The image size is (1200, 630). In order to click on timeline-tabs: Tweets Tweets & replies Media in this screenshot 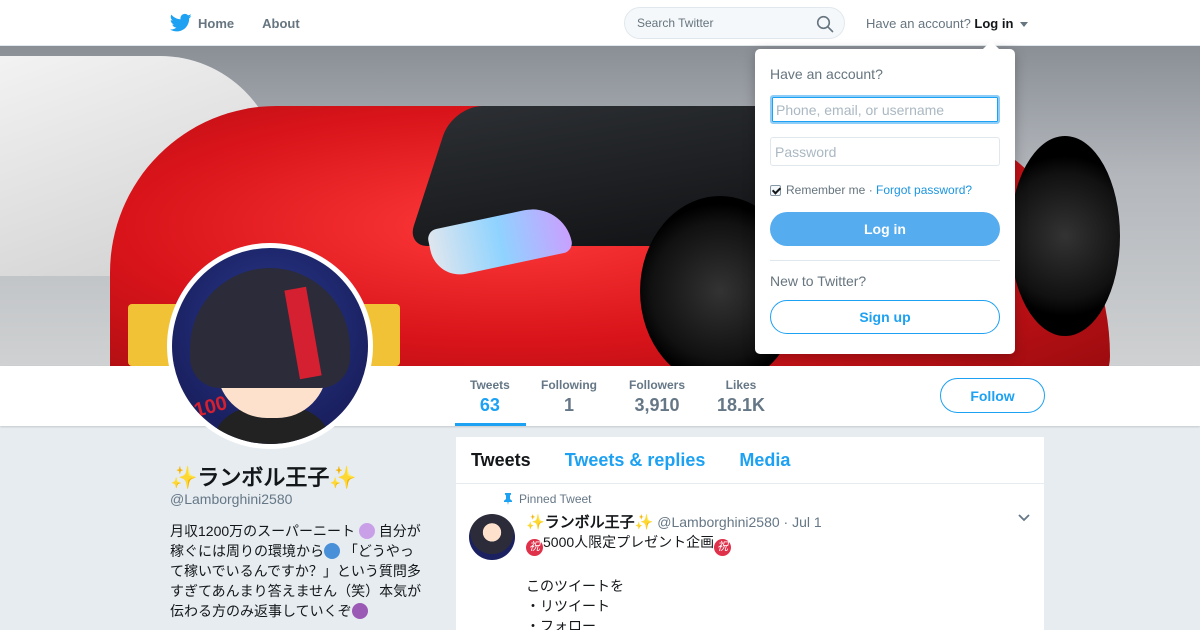, I will do `click(750, 460)`.